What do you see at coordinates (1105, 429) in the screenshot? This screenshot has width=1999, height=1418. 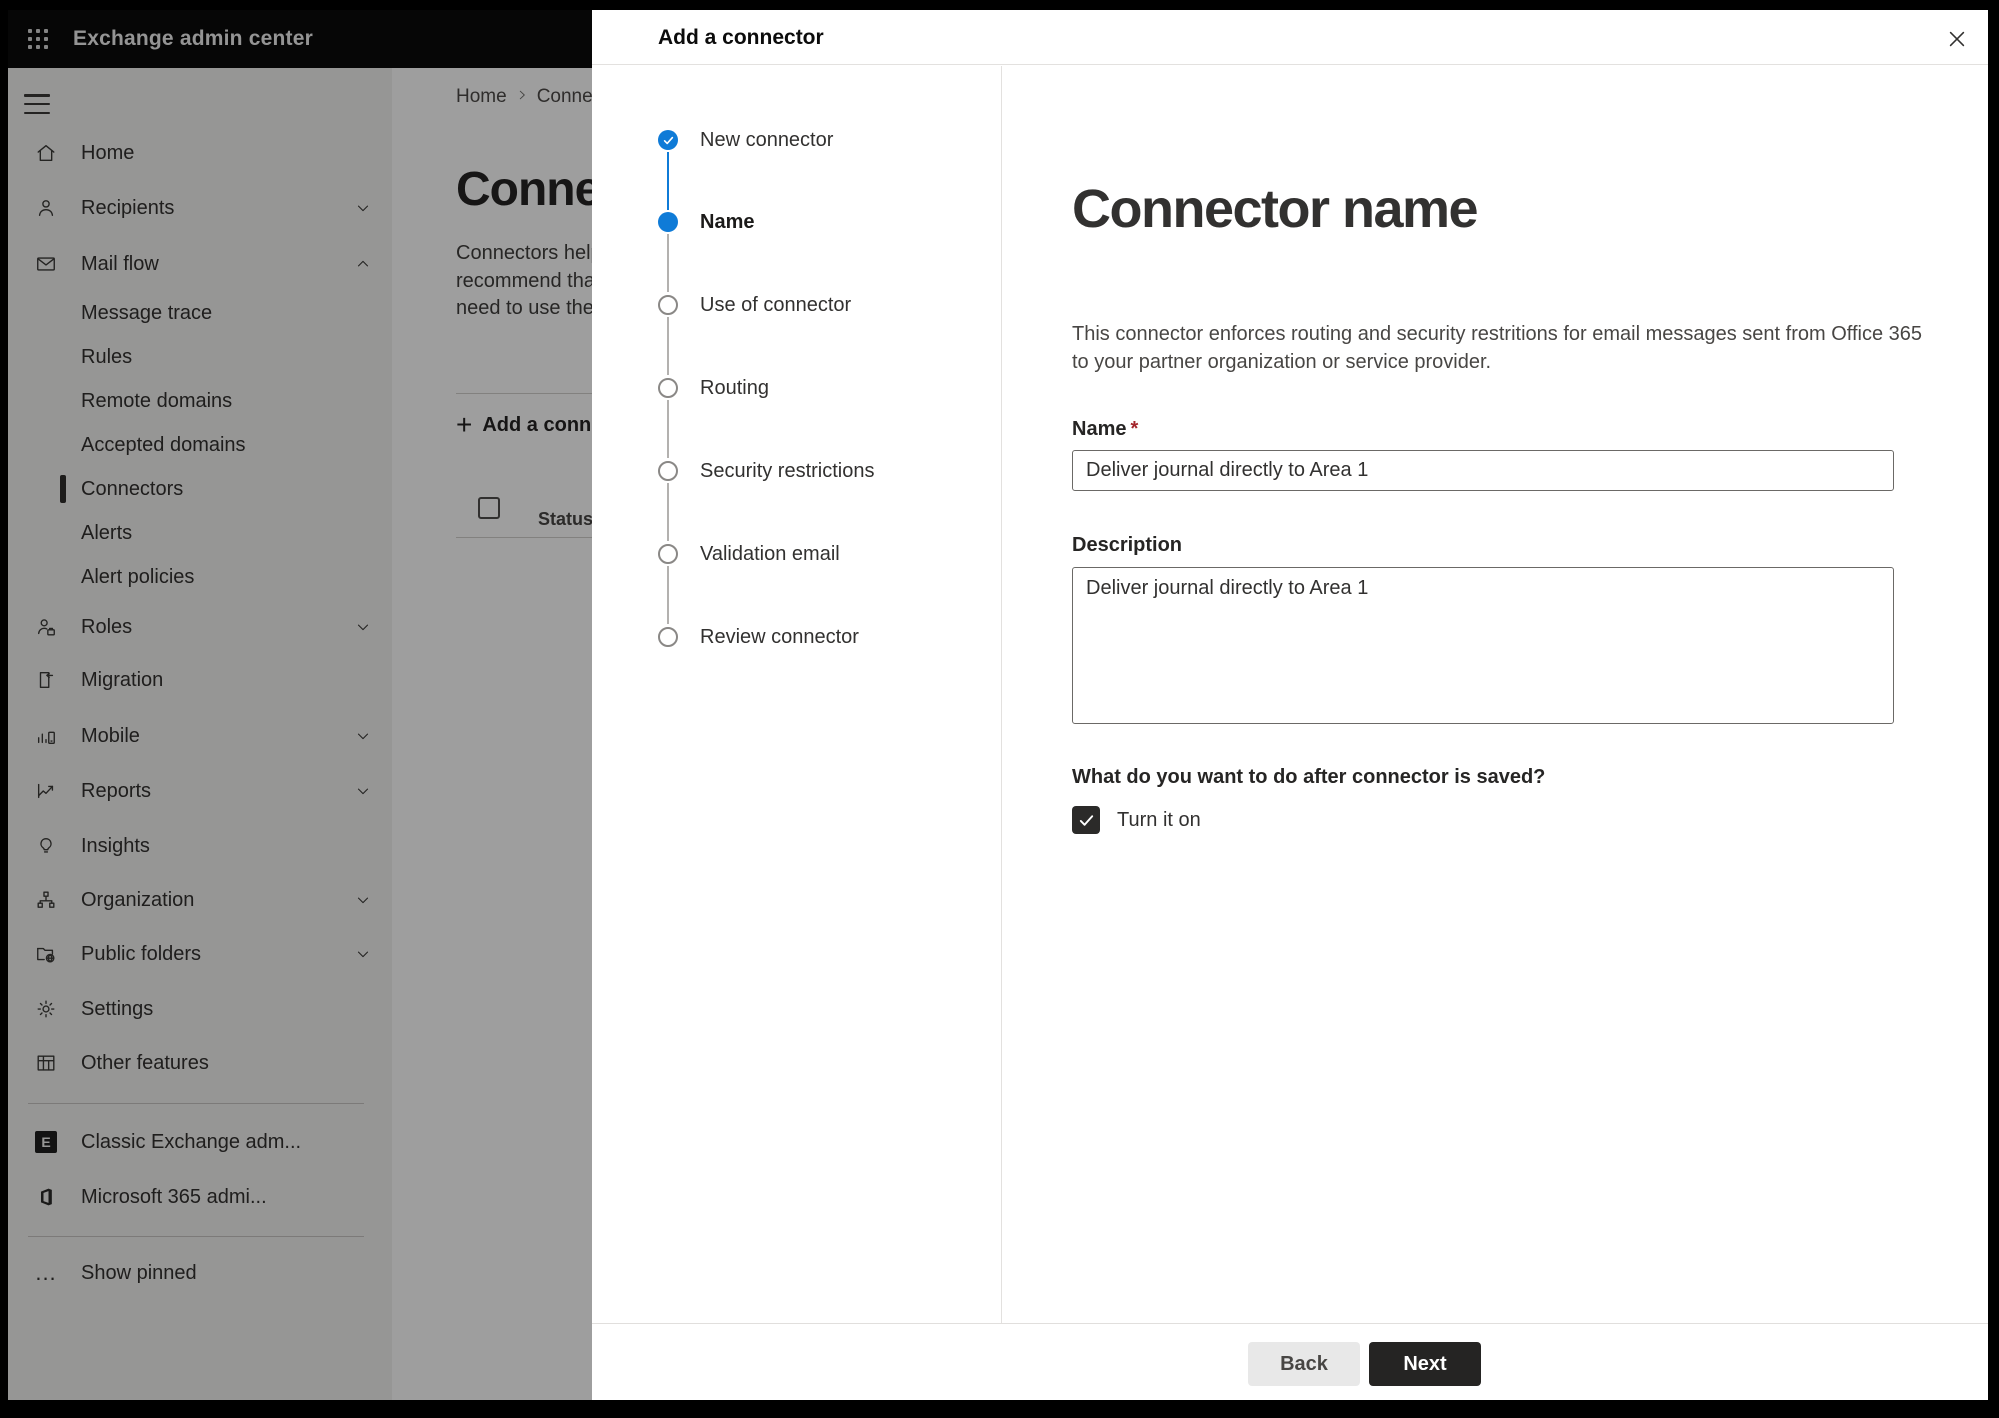 I see `name-field-label: Name *` at bounding box center [1105, 429].